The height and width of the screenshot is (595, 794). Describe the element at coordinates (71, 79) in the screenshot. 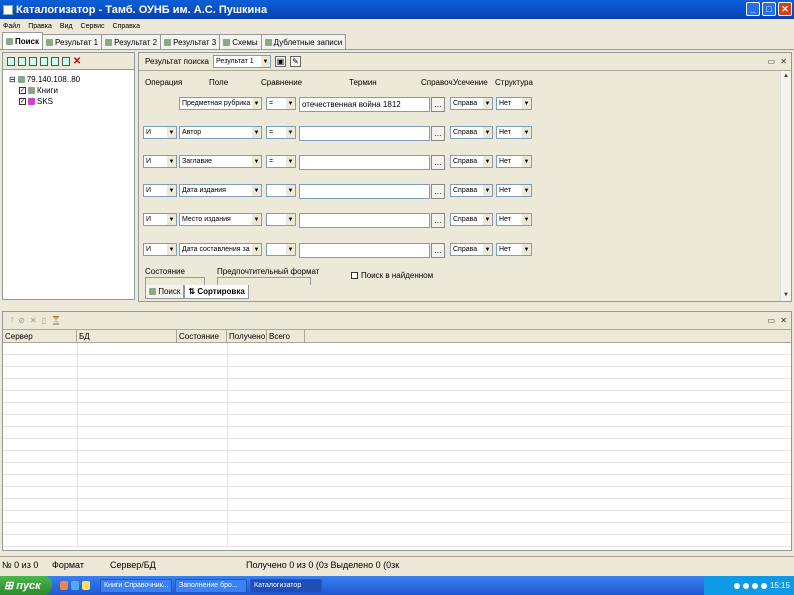

I see `tree-server-node: ⊟ 79.140.108..80` at that location.